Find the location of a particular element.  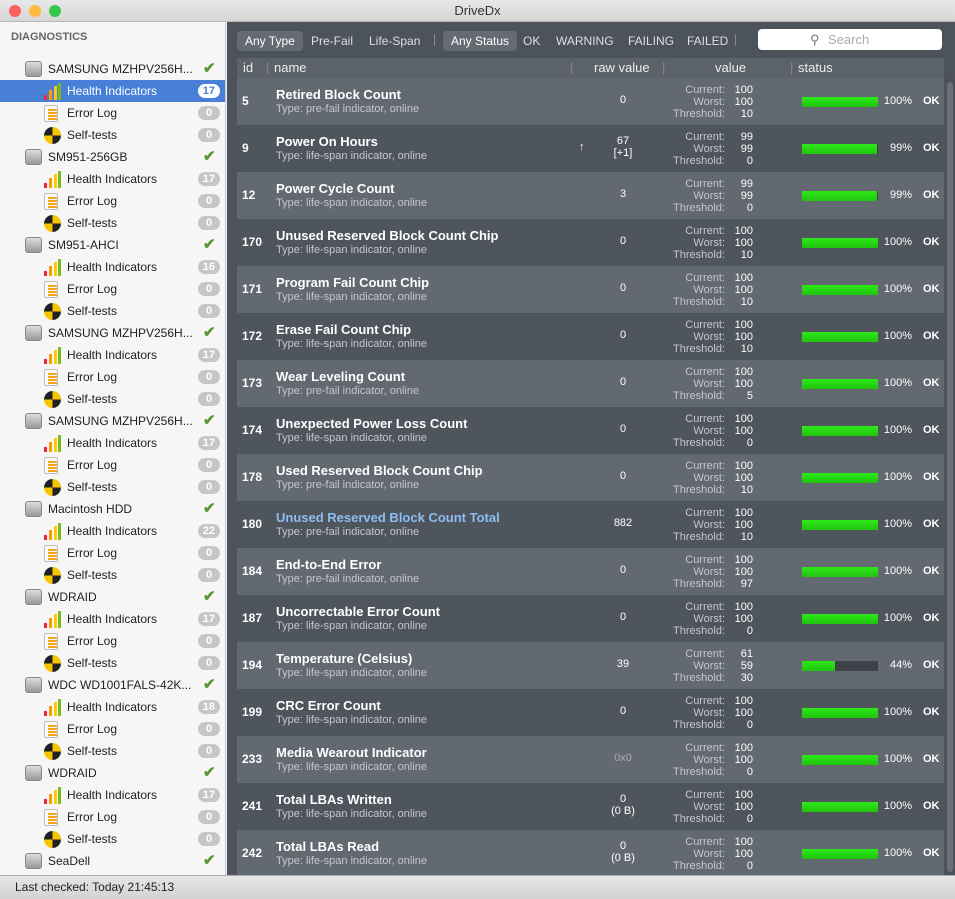

count-badge: 17 is located at coordinates (208, 795).